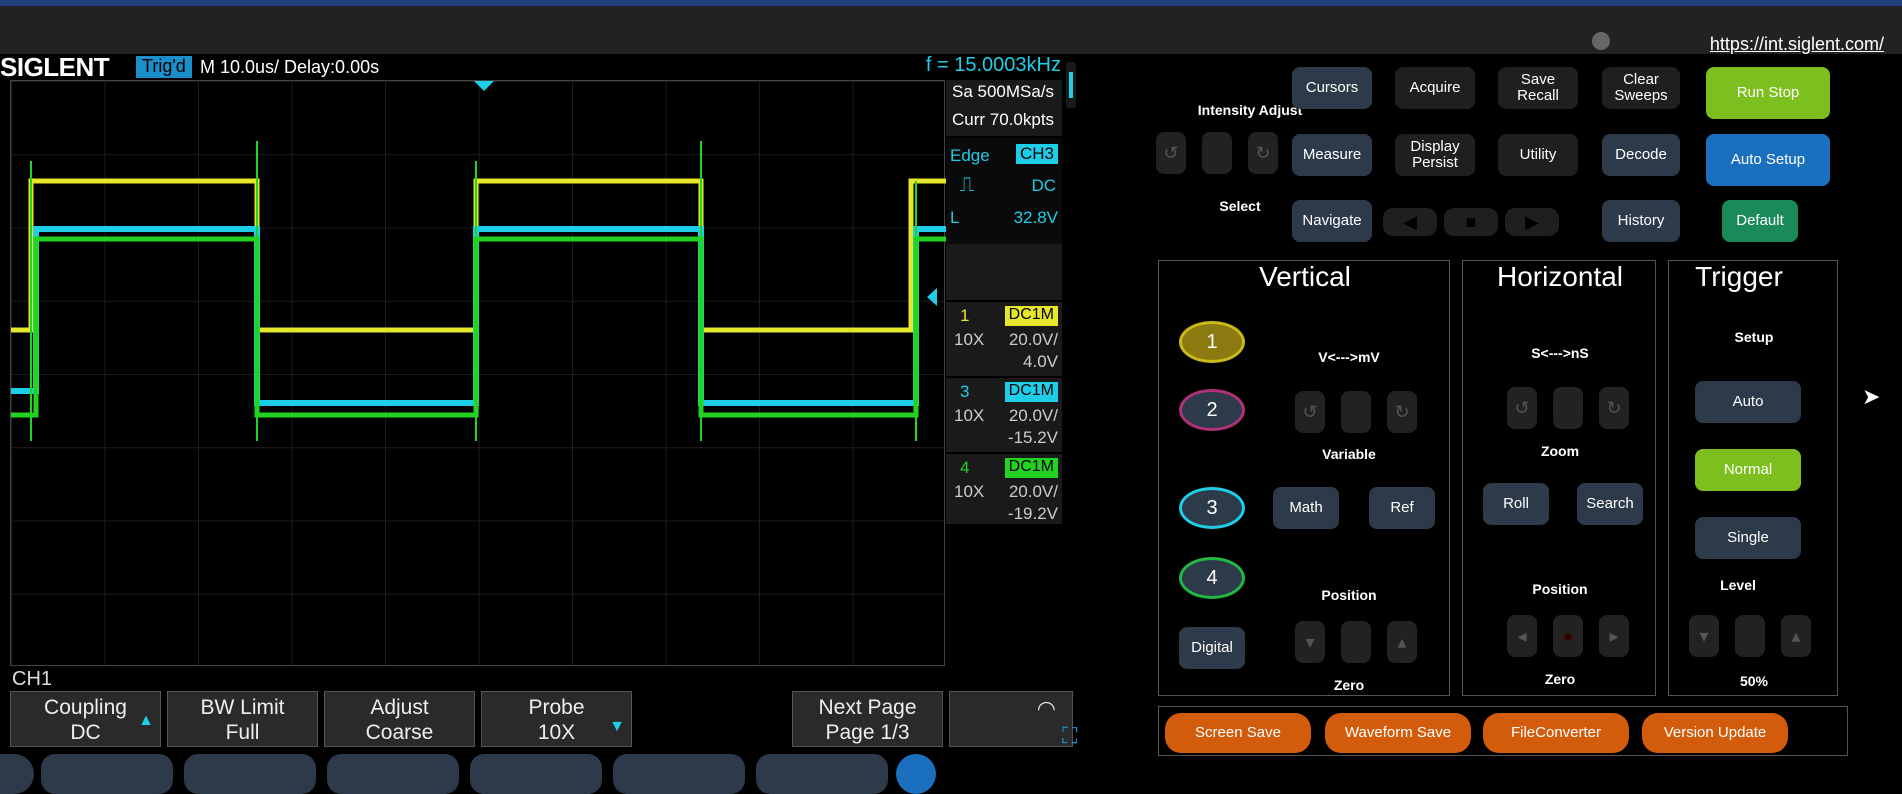 The width and height of the screenshot is (1902, 794). Describe the element at coordinates (1043, 185) in the screenshot. I see `trigger-coupling: DC` at that location.